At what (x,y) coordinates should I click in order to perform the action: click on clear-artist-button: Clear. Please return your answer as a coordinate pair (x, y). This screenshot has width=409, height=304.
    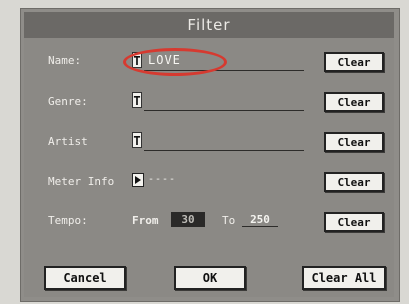
    Looking at the image, I should click on (354, 142).